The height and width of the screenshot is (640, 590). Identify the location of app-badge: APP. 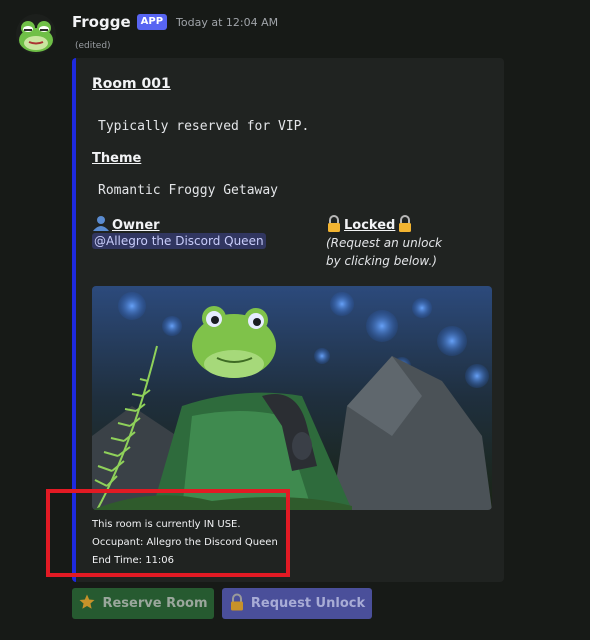
(152, 22).